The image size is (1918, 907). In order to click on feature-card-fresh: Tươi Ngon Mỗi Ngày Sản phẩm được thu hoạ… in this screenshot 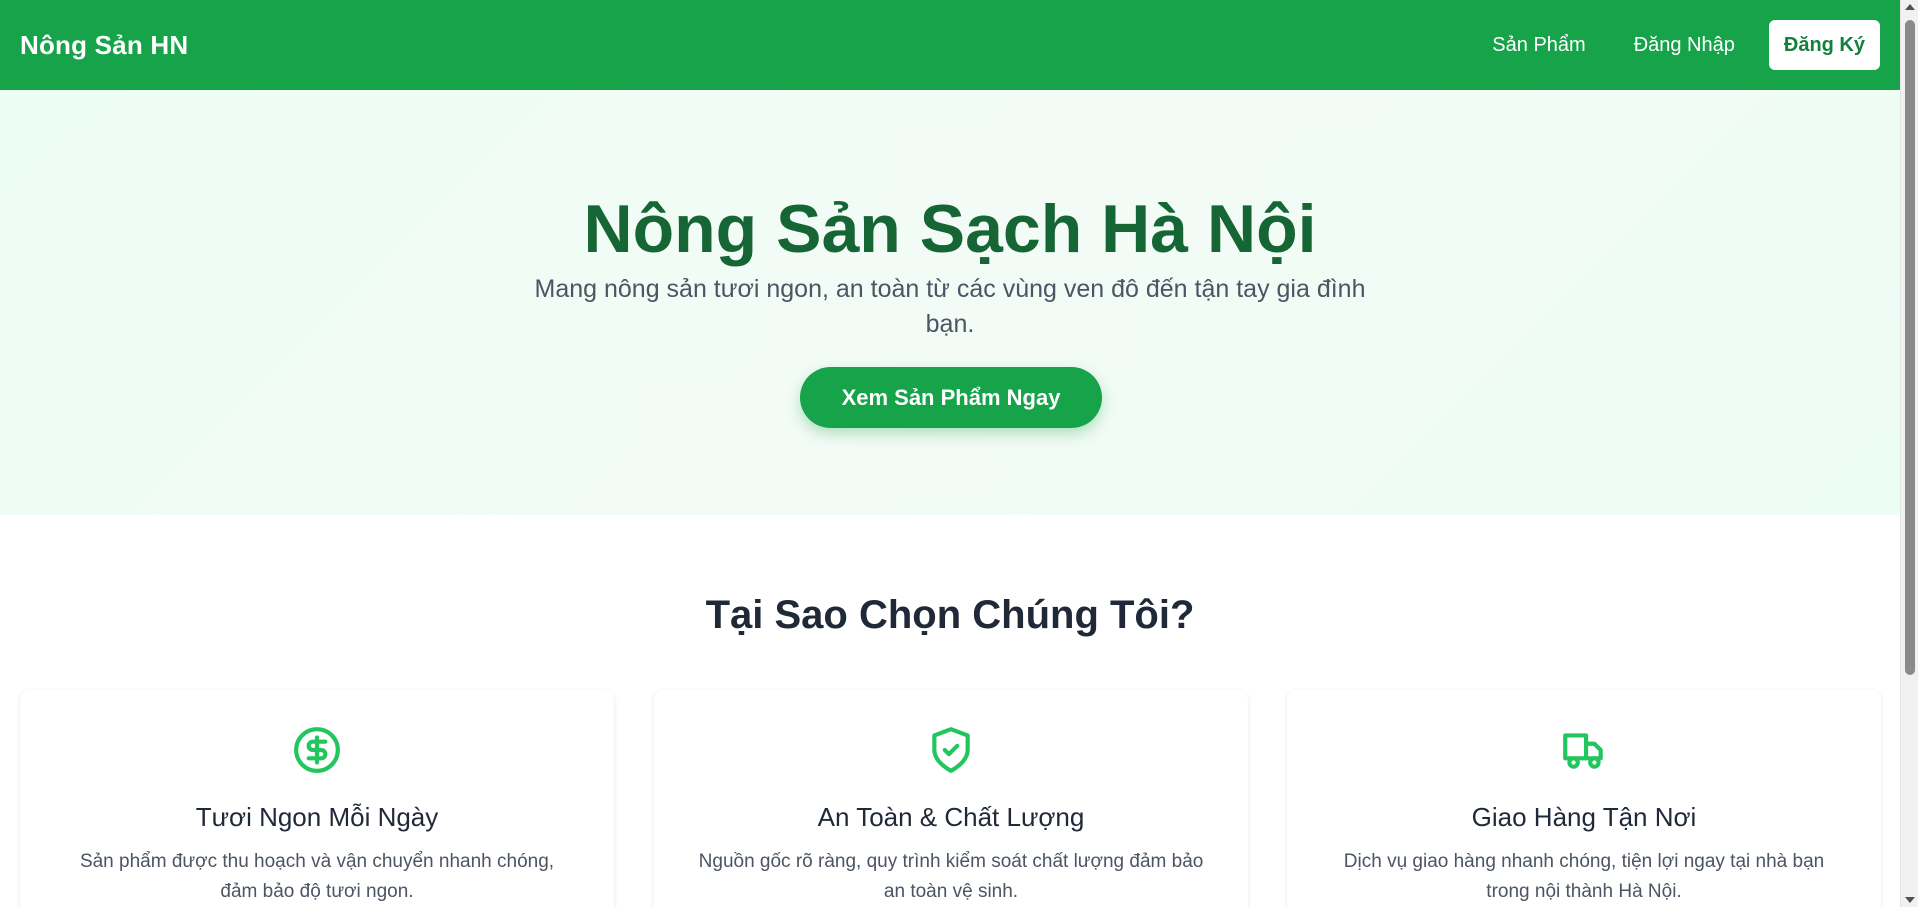, I will do `click(317, 798)`.